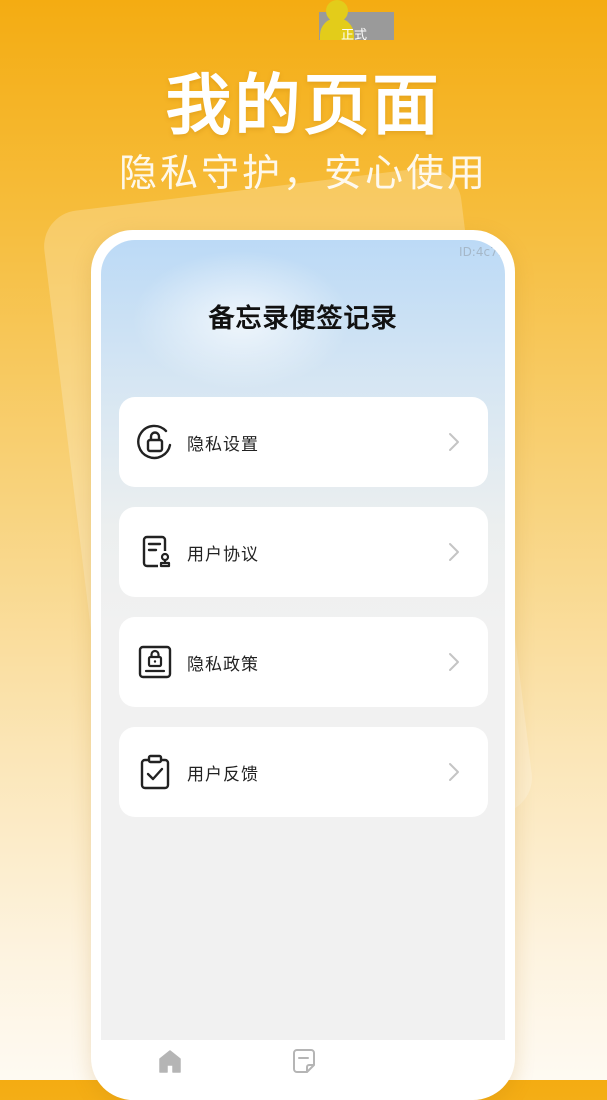 Image resolution: width=607 pixels, height=1100 pixels. What do you see at coordinates (303, 442) in the screenshot?
I see `menu-item-privacy-settings: 隐私设置` at bounding box center [303, 442].